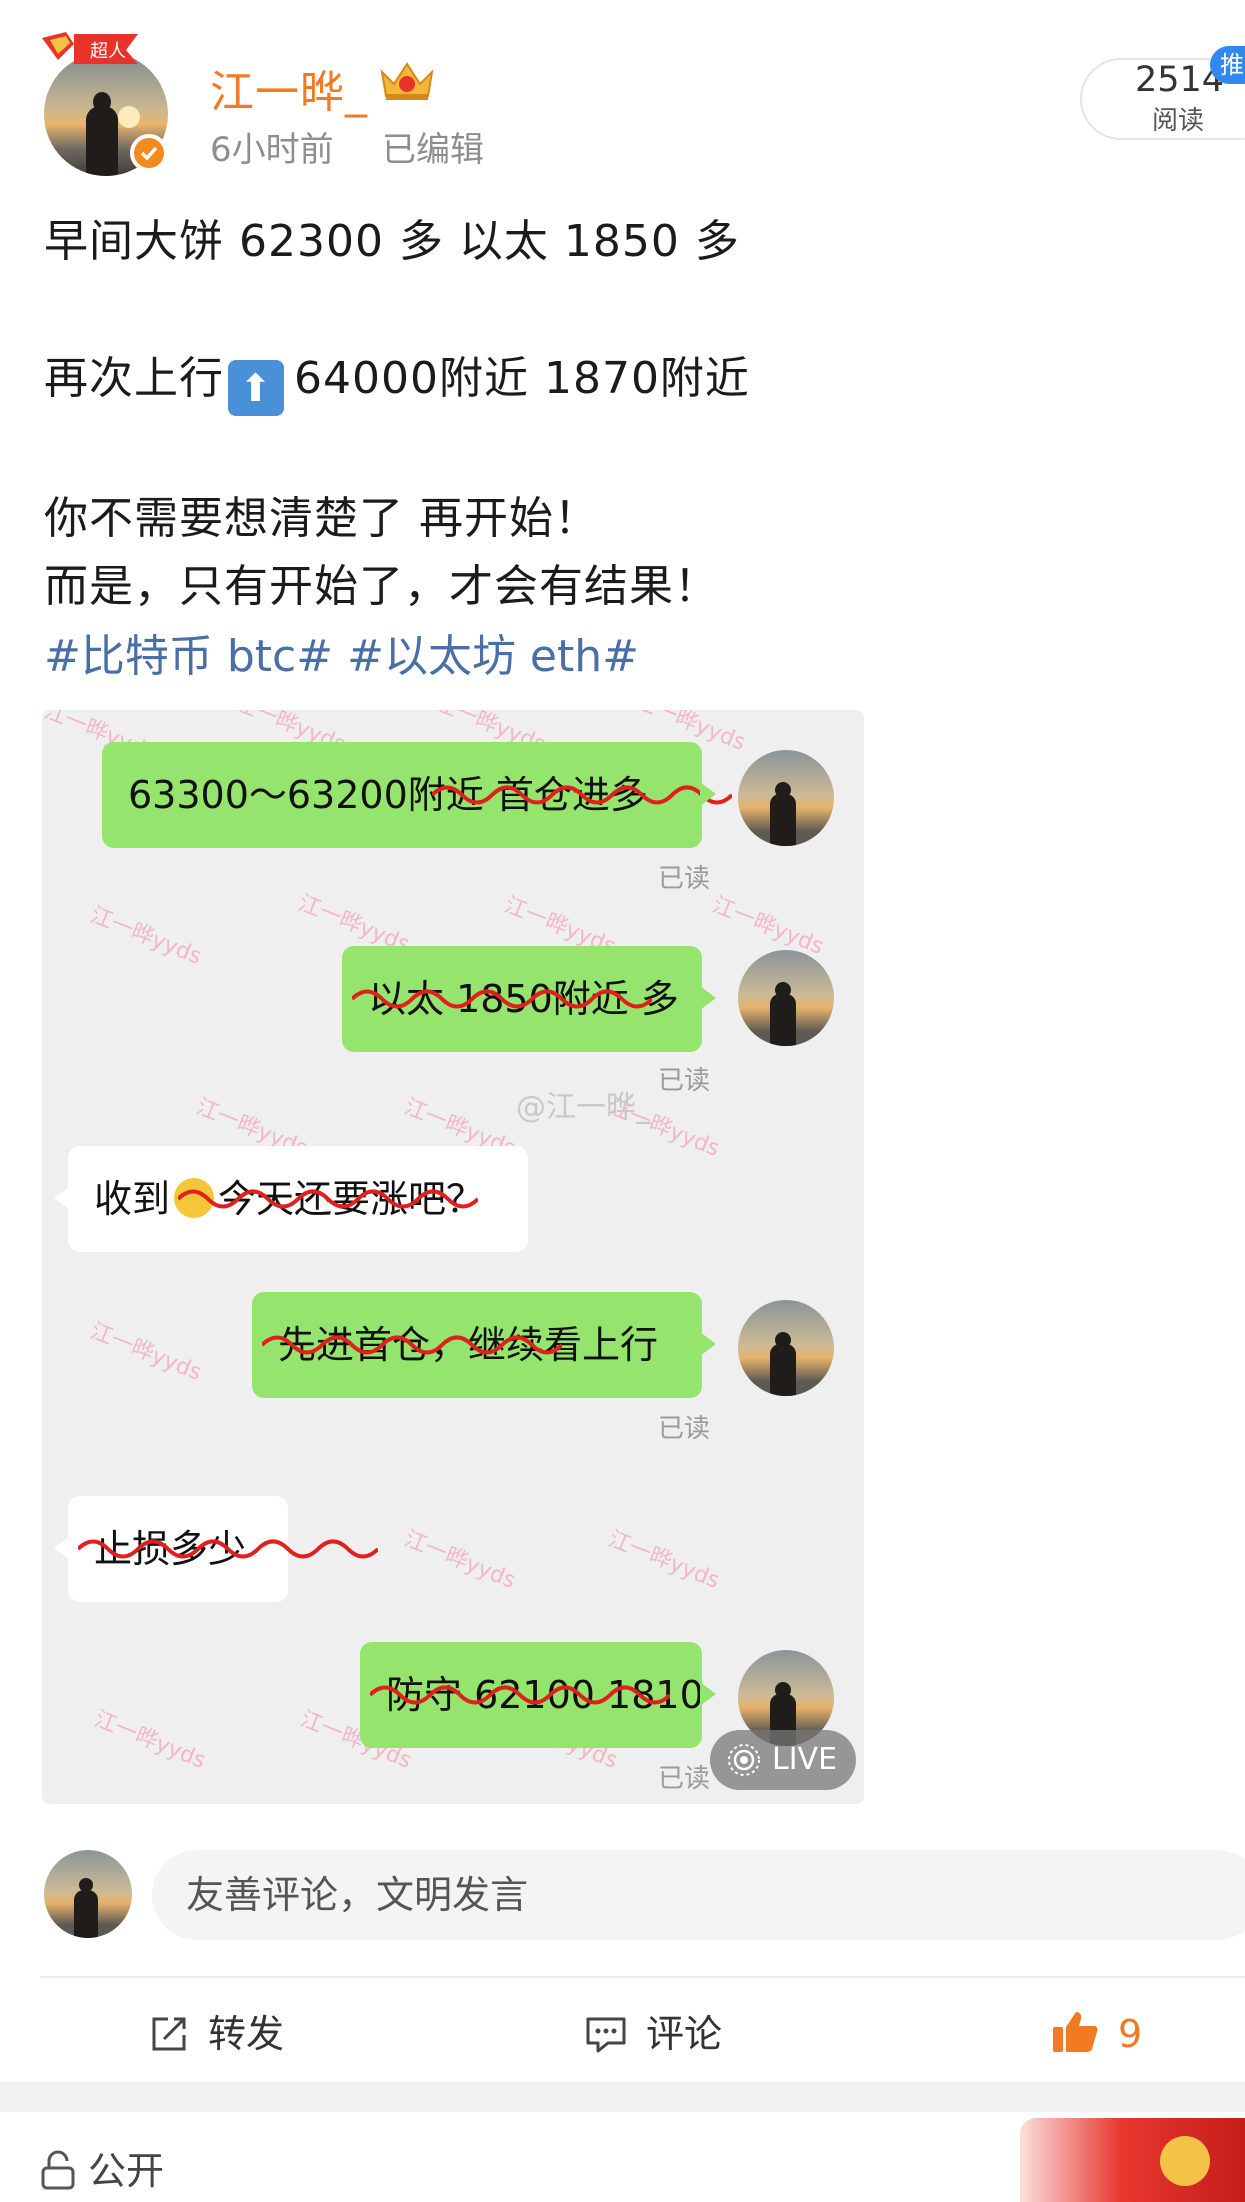 The height and width of the screenshot is (2202, 1245). What do you see at coordinates (606, 2035) in the screenshot?
I see `comment-icon` at bounding box center [606, 2035].